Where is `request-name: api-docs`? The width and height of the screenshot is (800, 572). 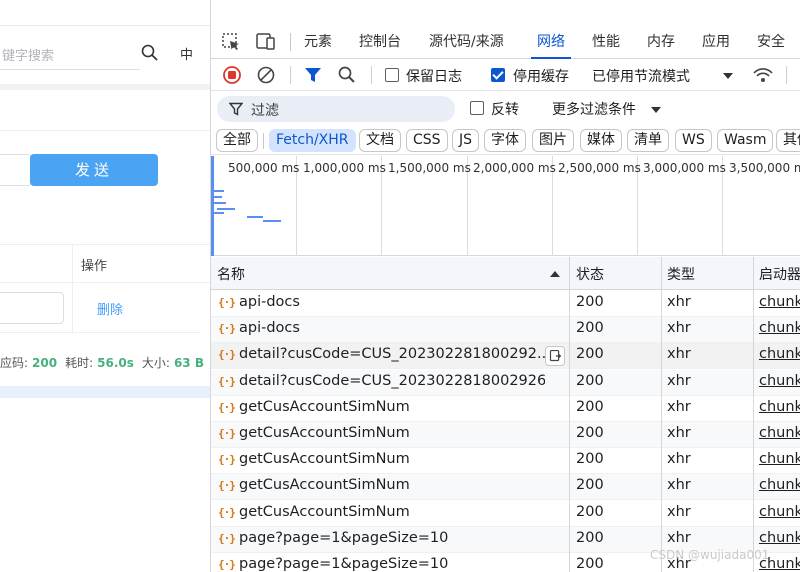 request-name: api-docs is located at coordinates (269, 328).